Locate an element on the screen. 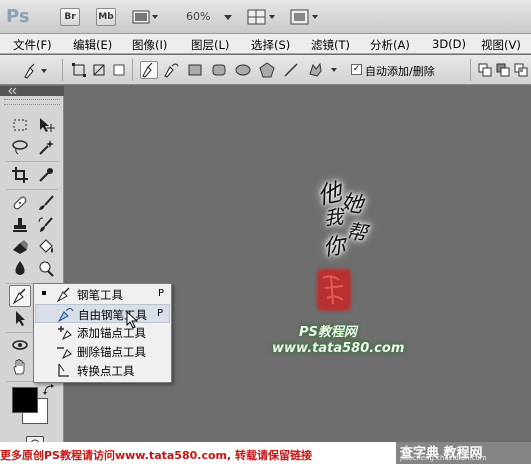  swap-arrow-icon is located at coordinates (48, 389).